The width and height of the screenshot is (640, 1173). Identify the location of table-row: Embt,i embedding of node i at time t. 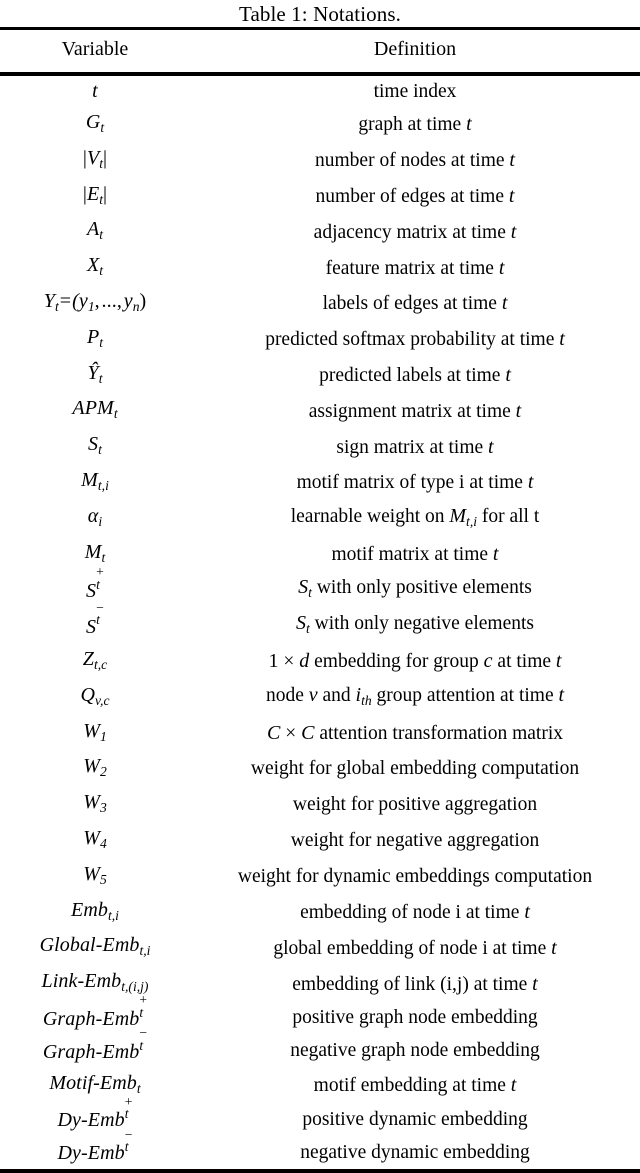
(320, 913).